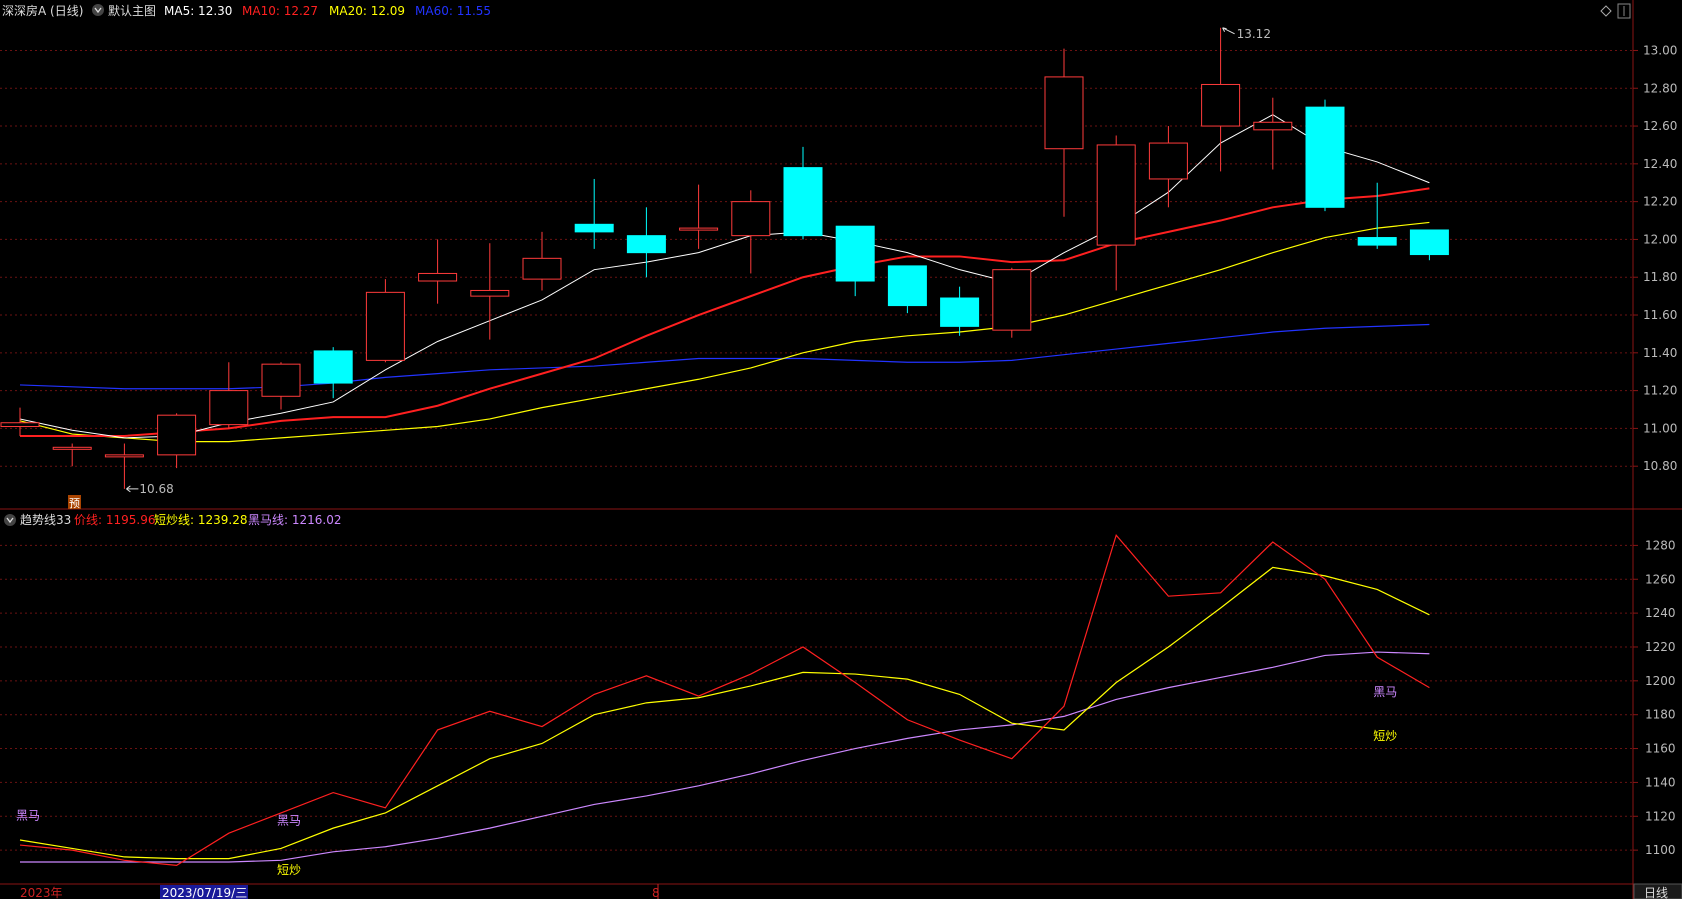  What do you see at coordinates (367, 11) in the screenshot?
I see `ma20-label: MA20: 12.09` at bounding box center [367, 11].